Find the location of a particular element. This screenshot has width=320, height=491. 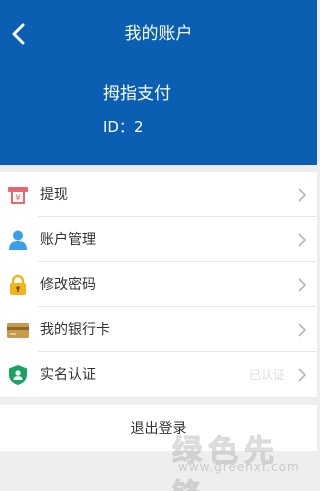

user-icon is located at coordinates (18, 240).